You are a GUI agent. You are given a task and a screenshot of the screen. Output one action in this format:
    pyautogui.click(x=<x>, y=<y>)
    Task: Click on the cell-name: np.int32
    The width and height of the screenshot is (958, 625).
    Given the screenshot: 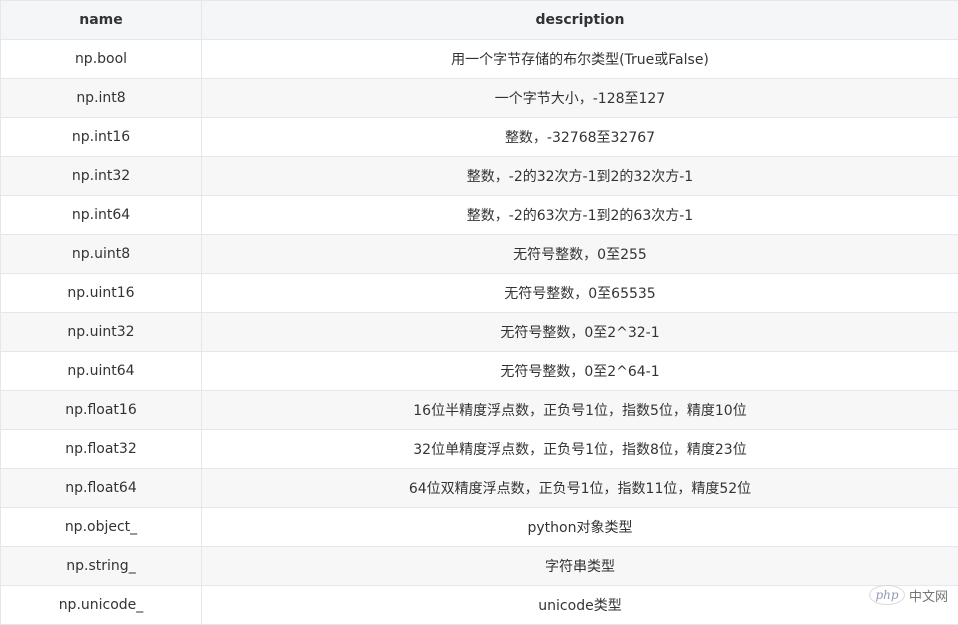 What is the action you would take?
    pyautogui.click(x=101, y=176)
    